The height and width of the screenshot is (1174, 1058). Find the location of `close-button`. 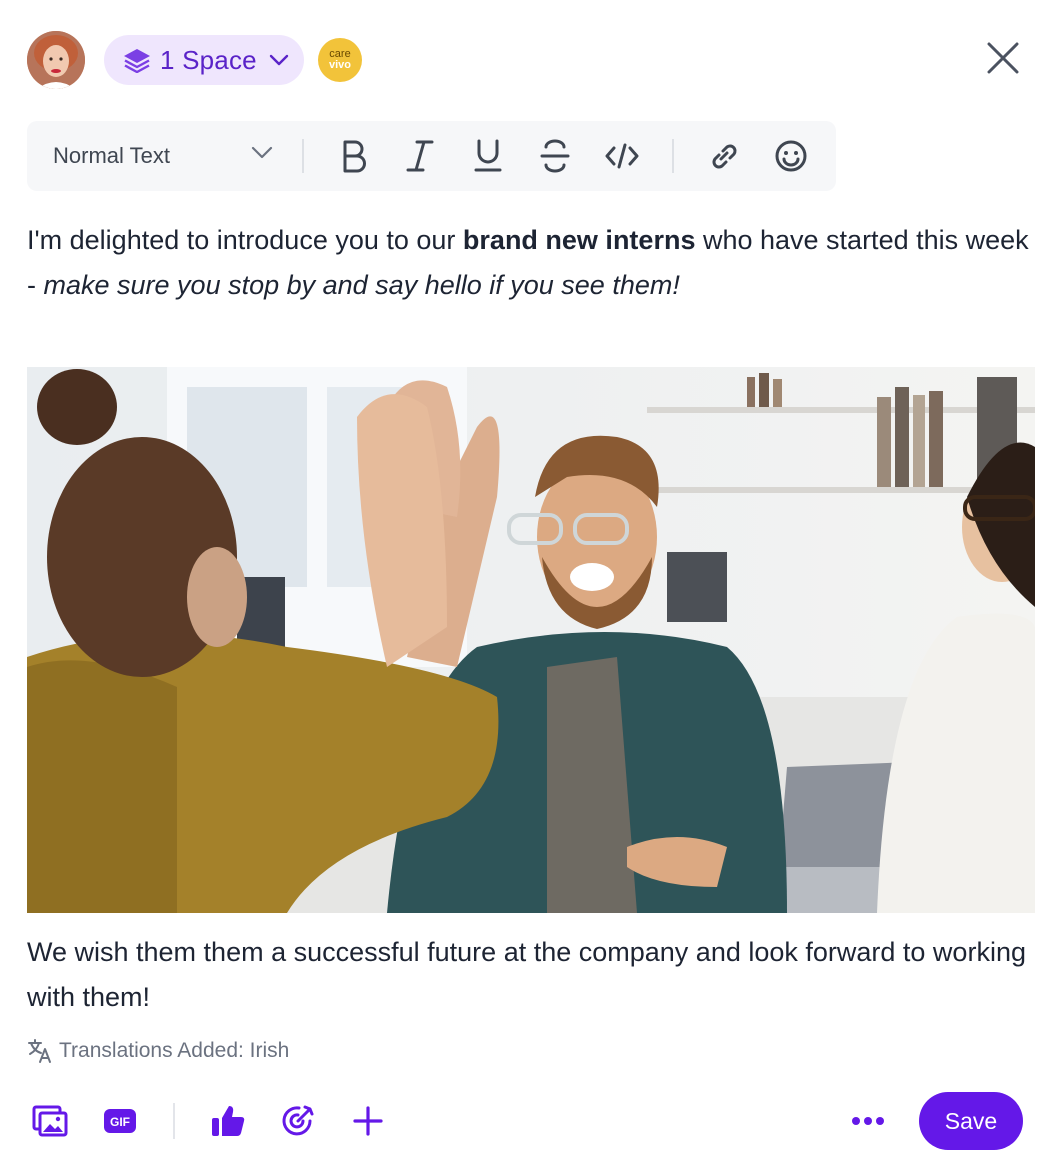

close-button is located at coordinates (1003, 58).